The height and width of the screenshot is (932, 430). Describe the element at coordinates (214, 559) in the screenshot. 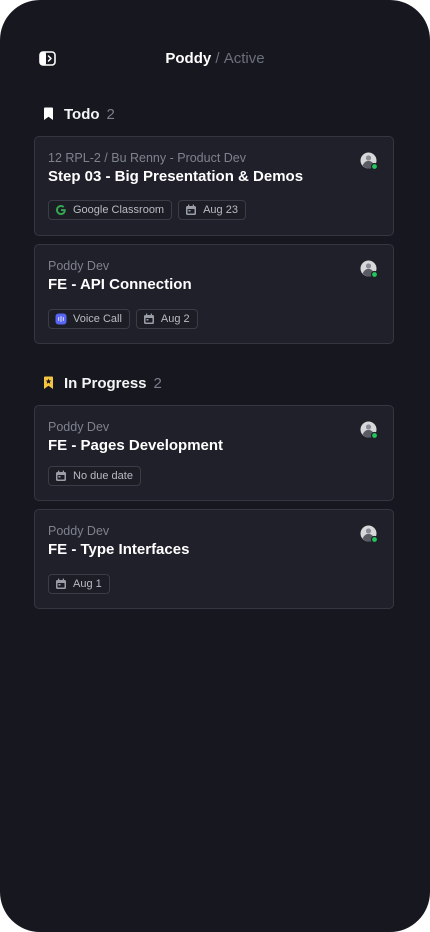

I see `task-card: Poddy Dev FE - Type Interfaces Aug 1` at that location.